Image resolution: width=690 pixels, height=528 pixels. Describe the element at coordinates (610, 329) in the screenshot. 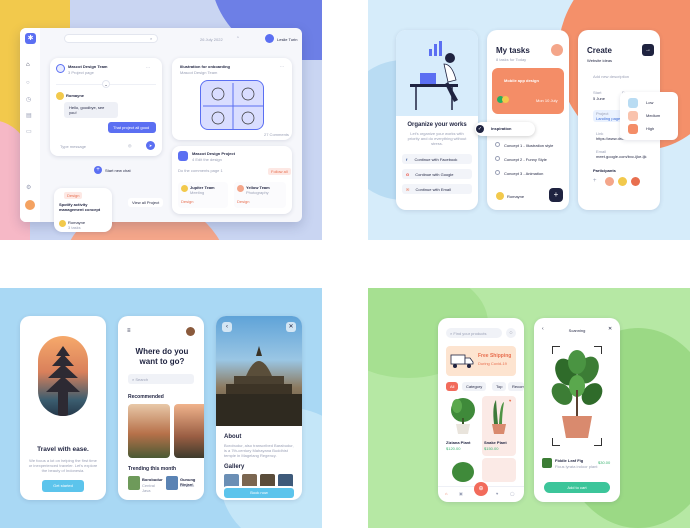

I see `close-icon: ✕` at that location.